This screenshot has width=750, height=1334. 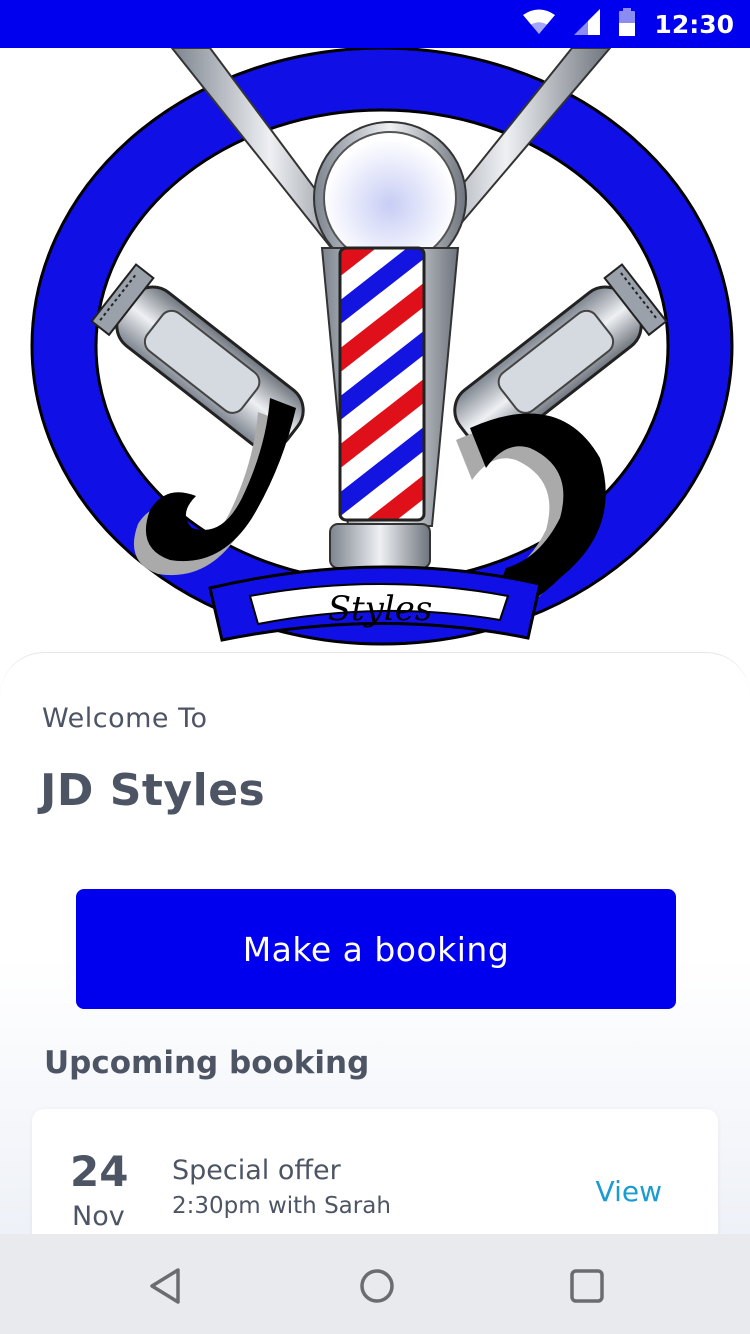 I want to click on back-icon, so click(x=166, y=1286).